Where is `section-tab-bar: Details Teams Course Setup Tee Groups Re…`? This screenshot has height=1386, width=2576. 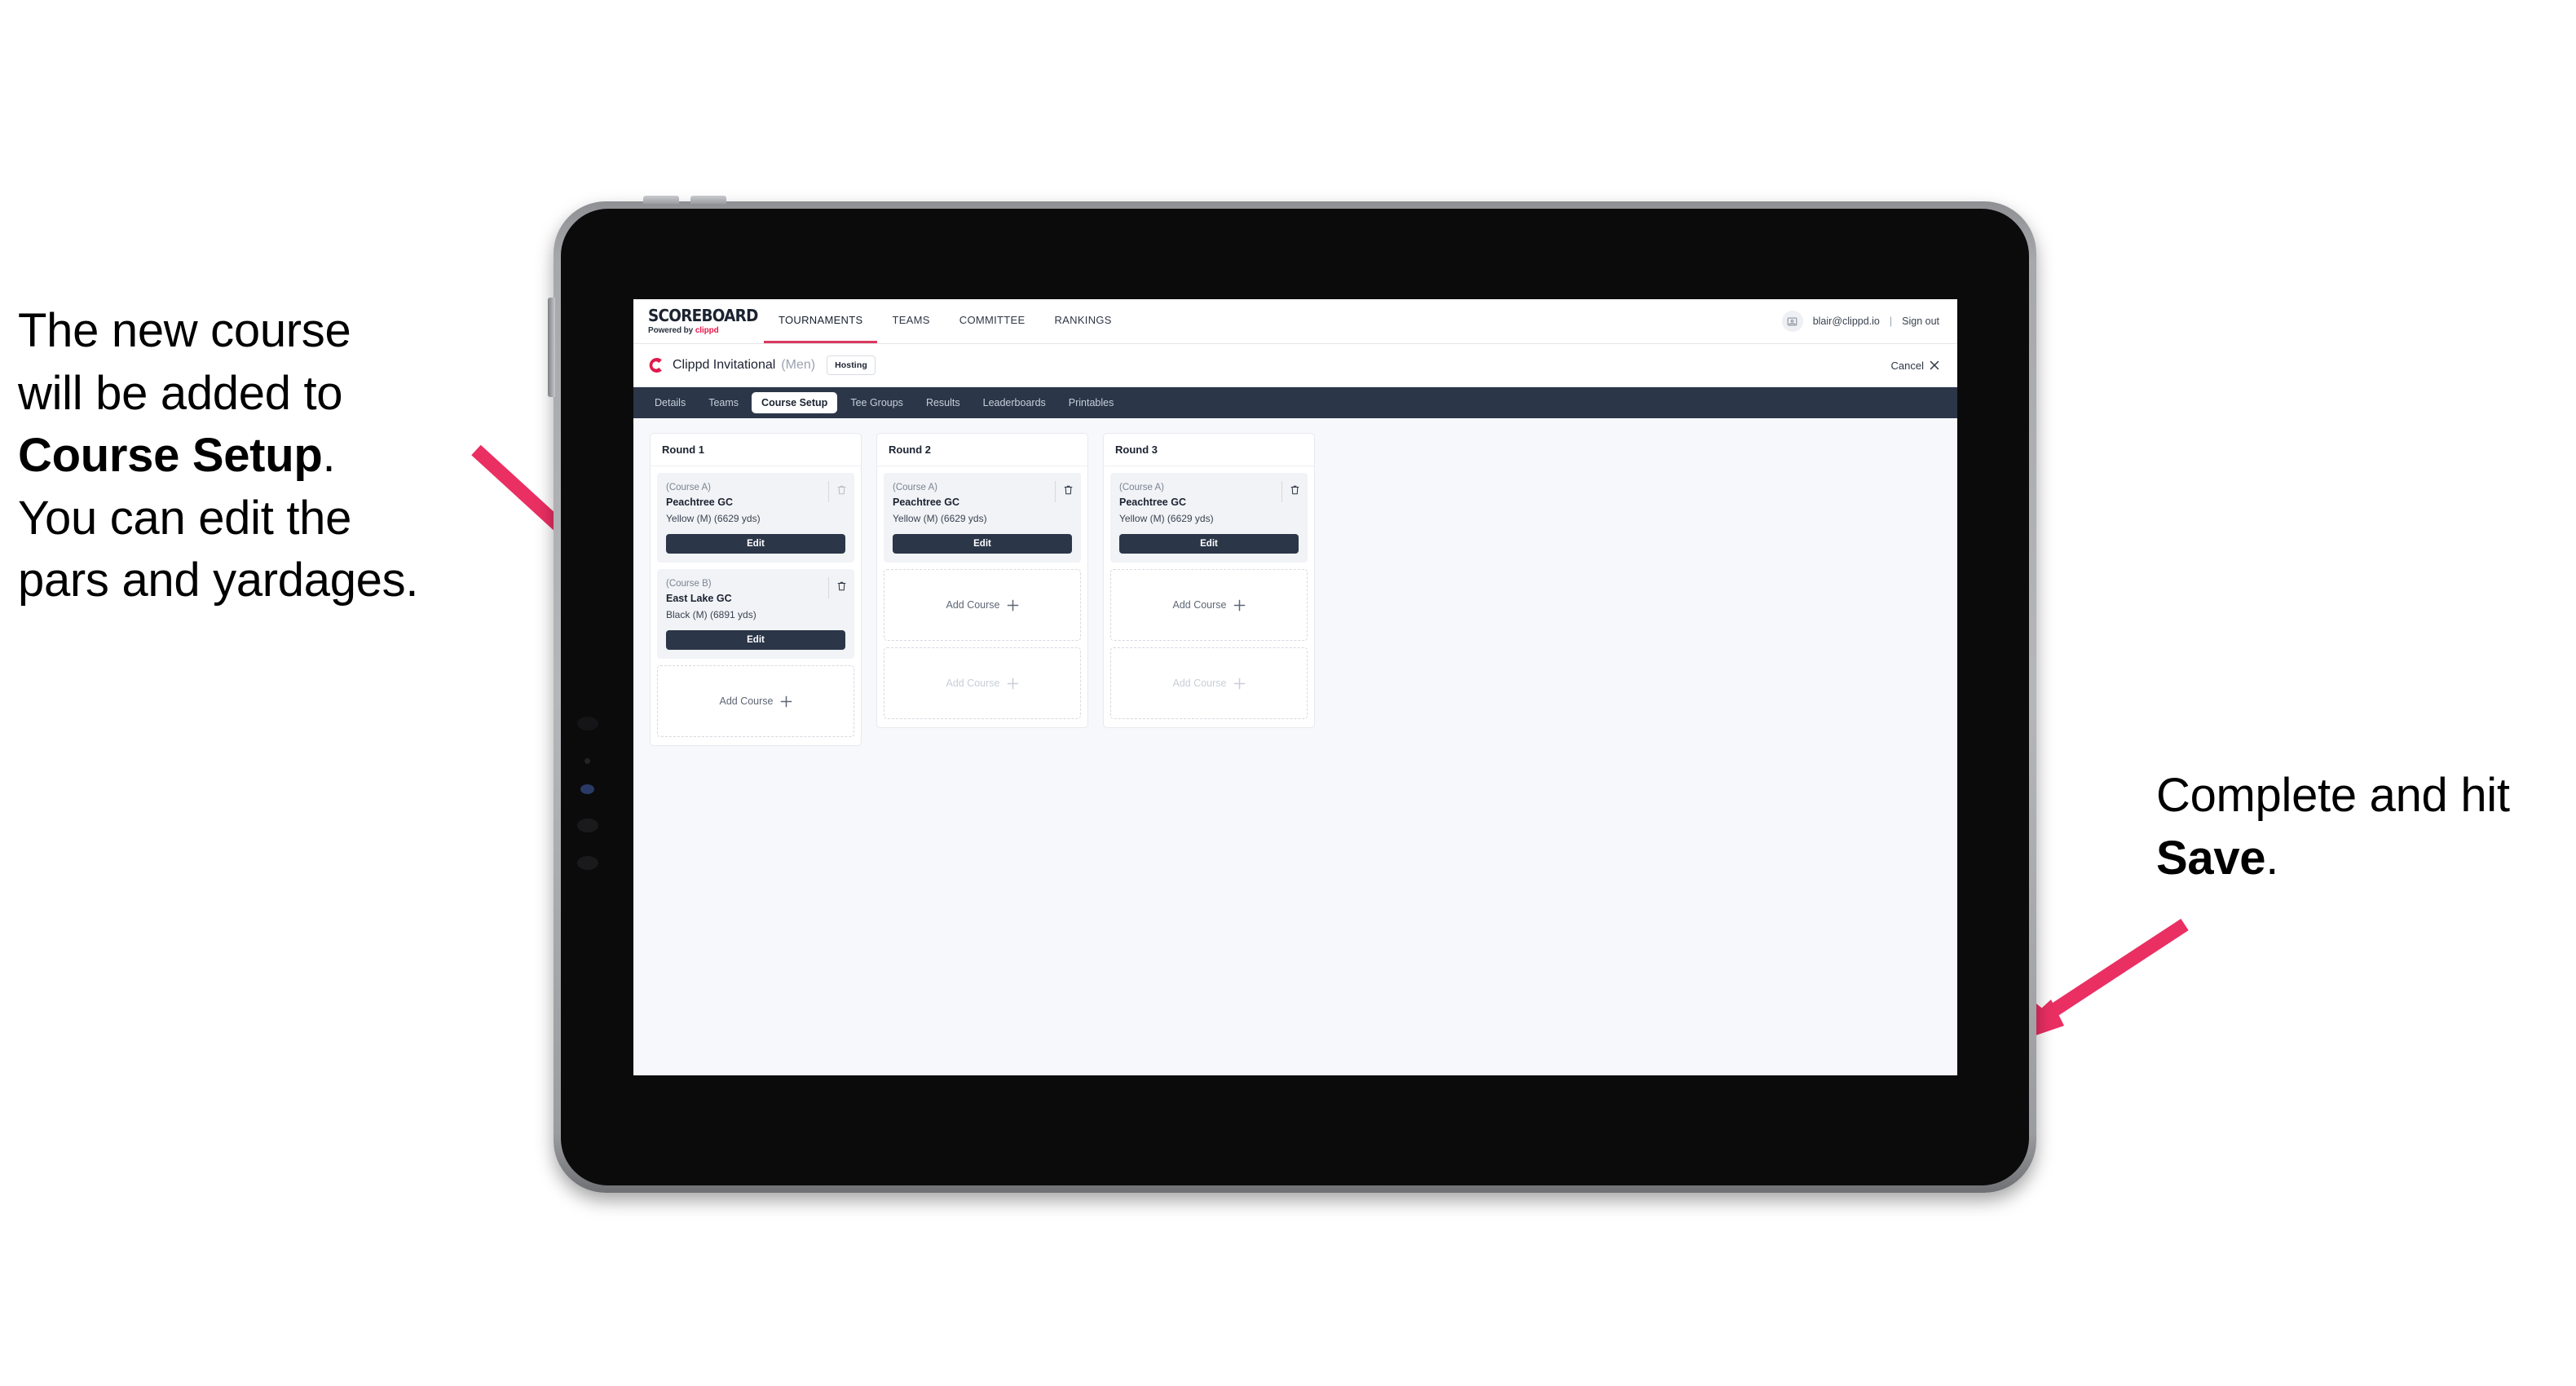 section-tab-bar: Details Teams Course Setup Tee Groups Re… is located at coordinates (1295, 402).